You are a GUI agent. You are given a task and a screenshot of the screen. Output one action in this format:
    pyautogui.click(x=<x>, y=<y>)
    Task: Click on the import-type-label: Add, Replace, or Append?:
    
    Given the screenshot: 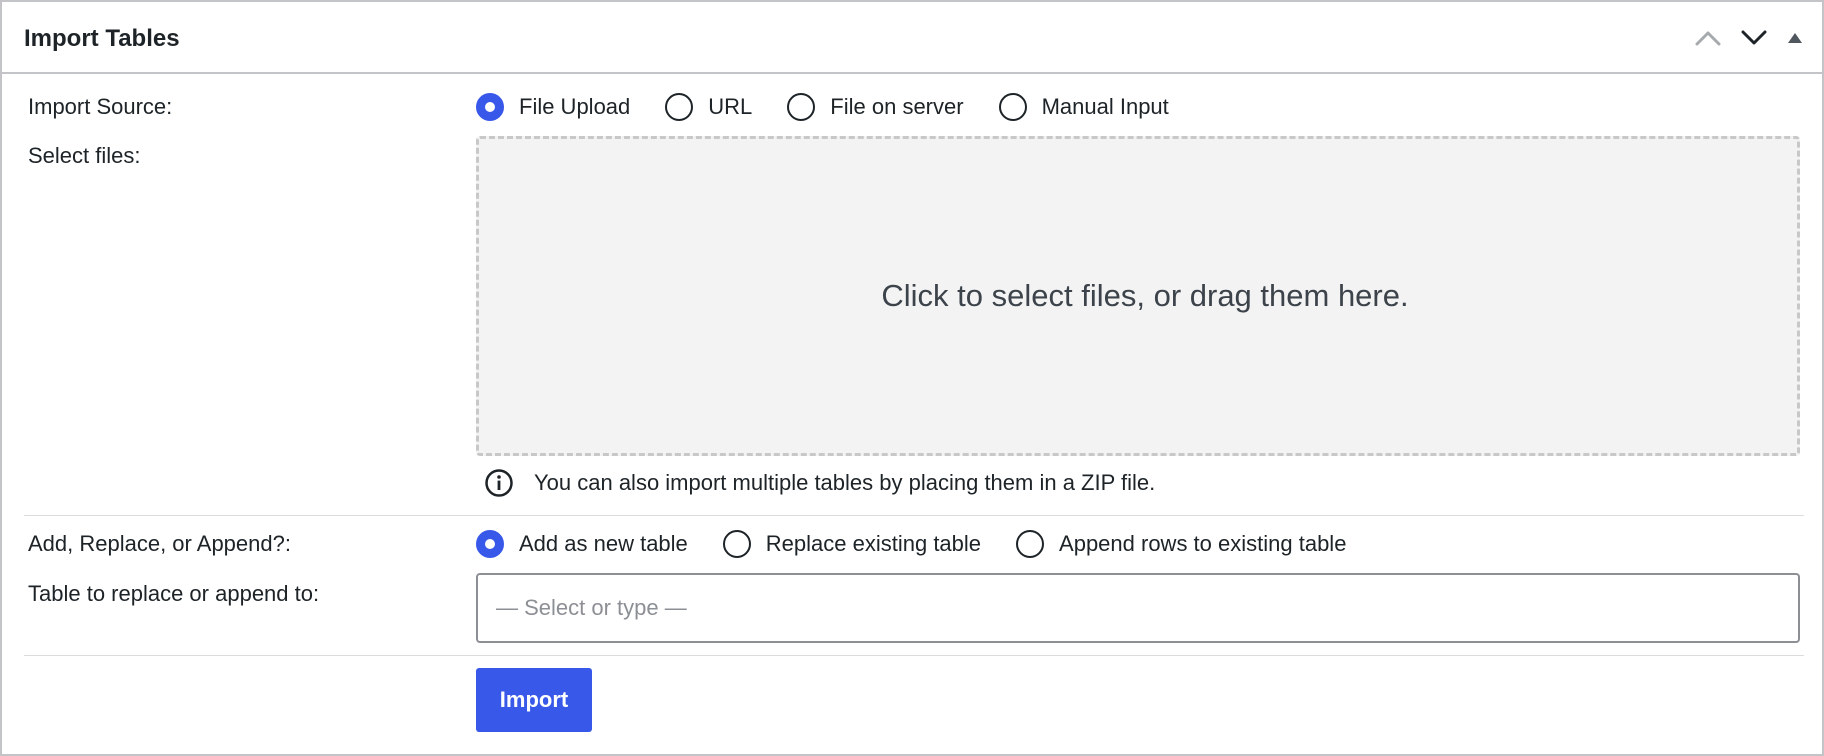 What is the action you would take?
    pyautogui.click(x=159, y=543)
    